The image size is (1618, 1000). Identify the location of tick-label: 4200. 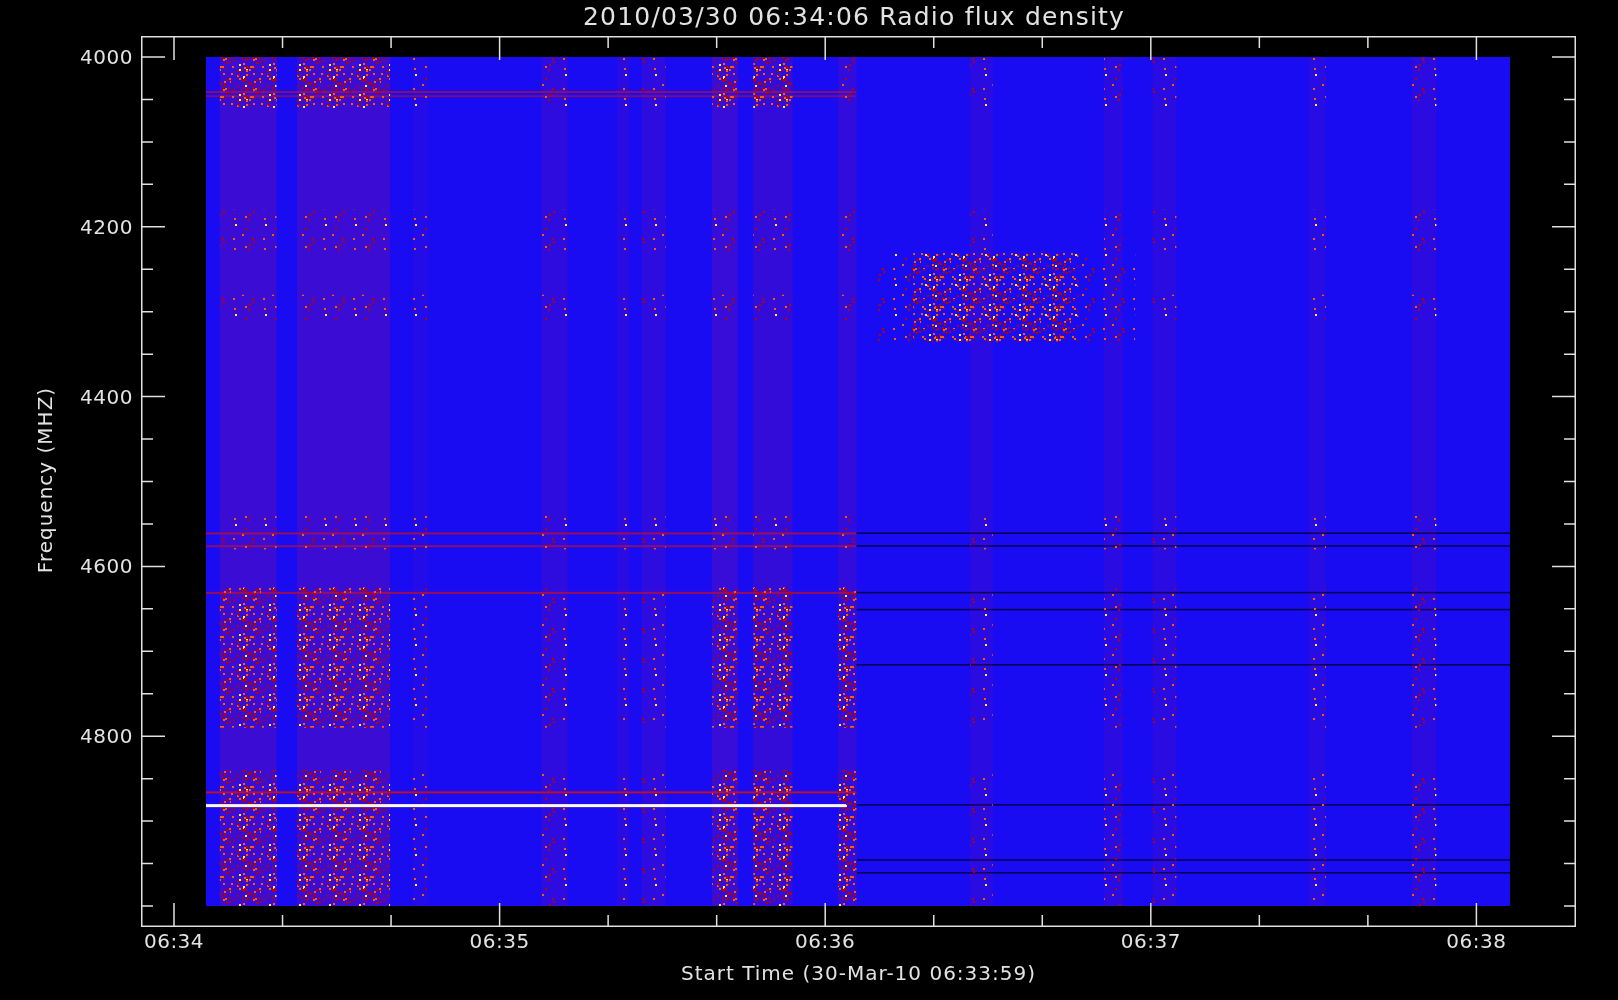
(106, 226).